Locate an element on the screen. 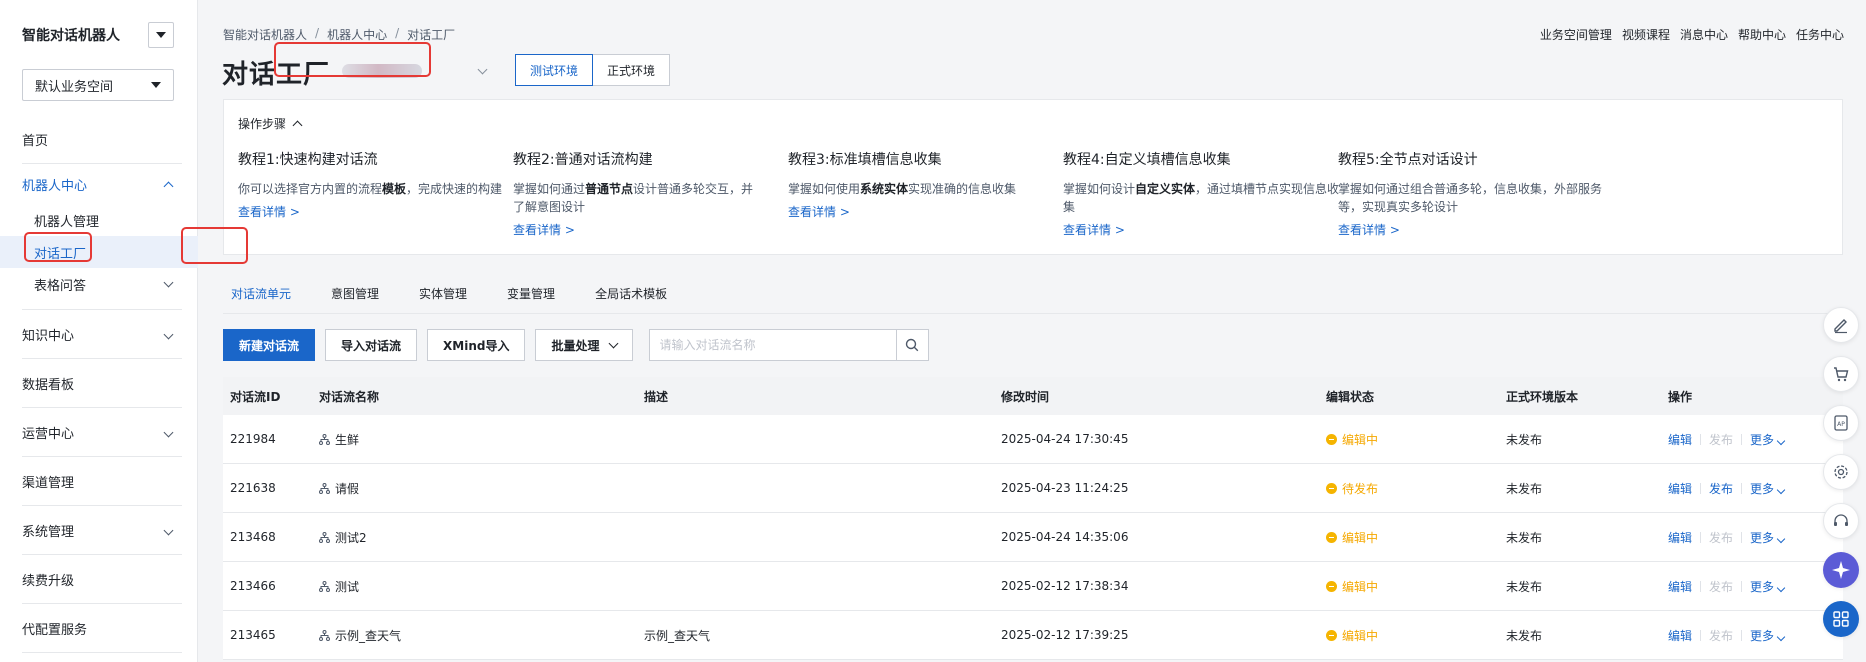  tutorial-step-title: 教程3:标准填槽信息收集 is located at coordinates (865, 160).